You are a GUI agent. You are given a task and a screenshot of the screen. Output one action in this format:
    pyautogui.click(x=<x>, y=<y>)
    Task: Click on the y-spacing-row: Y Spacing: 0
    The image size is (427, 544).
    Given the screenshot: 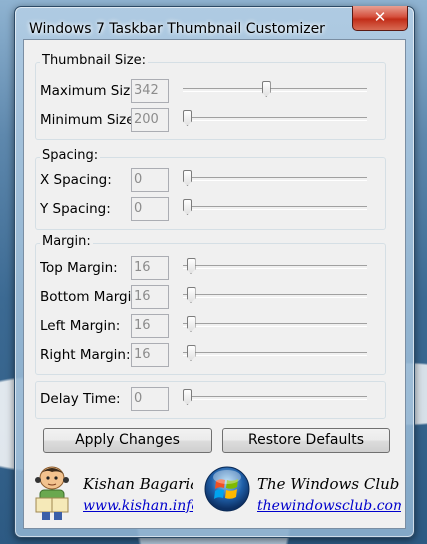 What is the action you would take?
    pyautogui.click(x=210, y=210)
    